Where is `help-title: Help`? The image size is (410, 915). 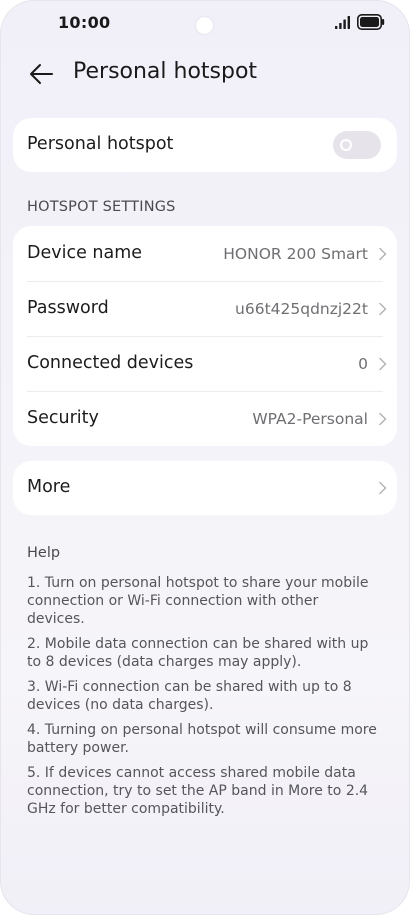 help-title: Help is located at coordinates (44, 553).